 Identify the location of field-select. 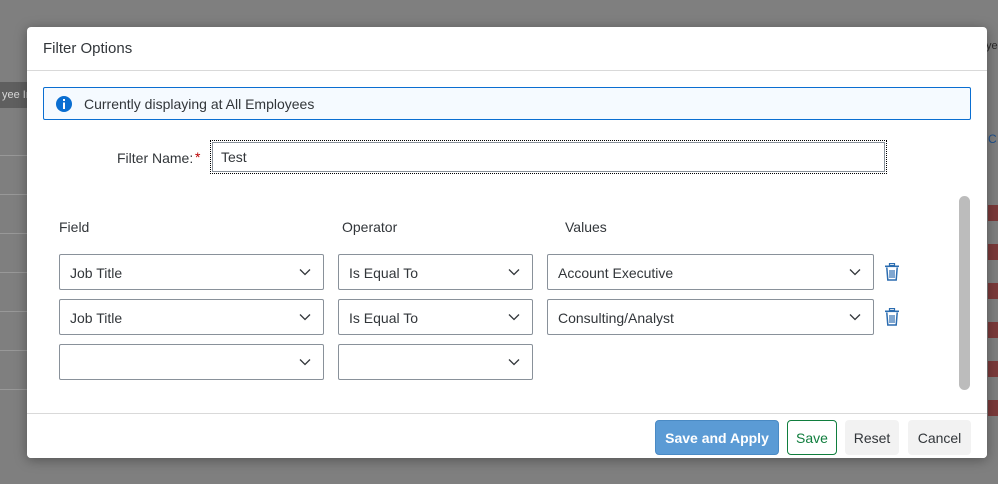
(191, 362).